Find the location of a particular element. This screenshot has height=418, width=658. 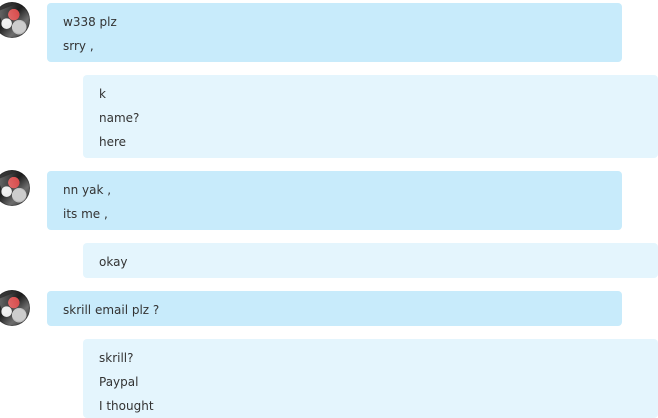

message-line: here is located at coordinates (113, 142).